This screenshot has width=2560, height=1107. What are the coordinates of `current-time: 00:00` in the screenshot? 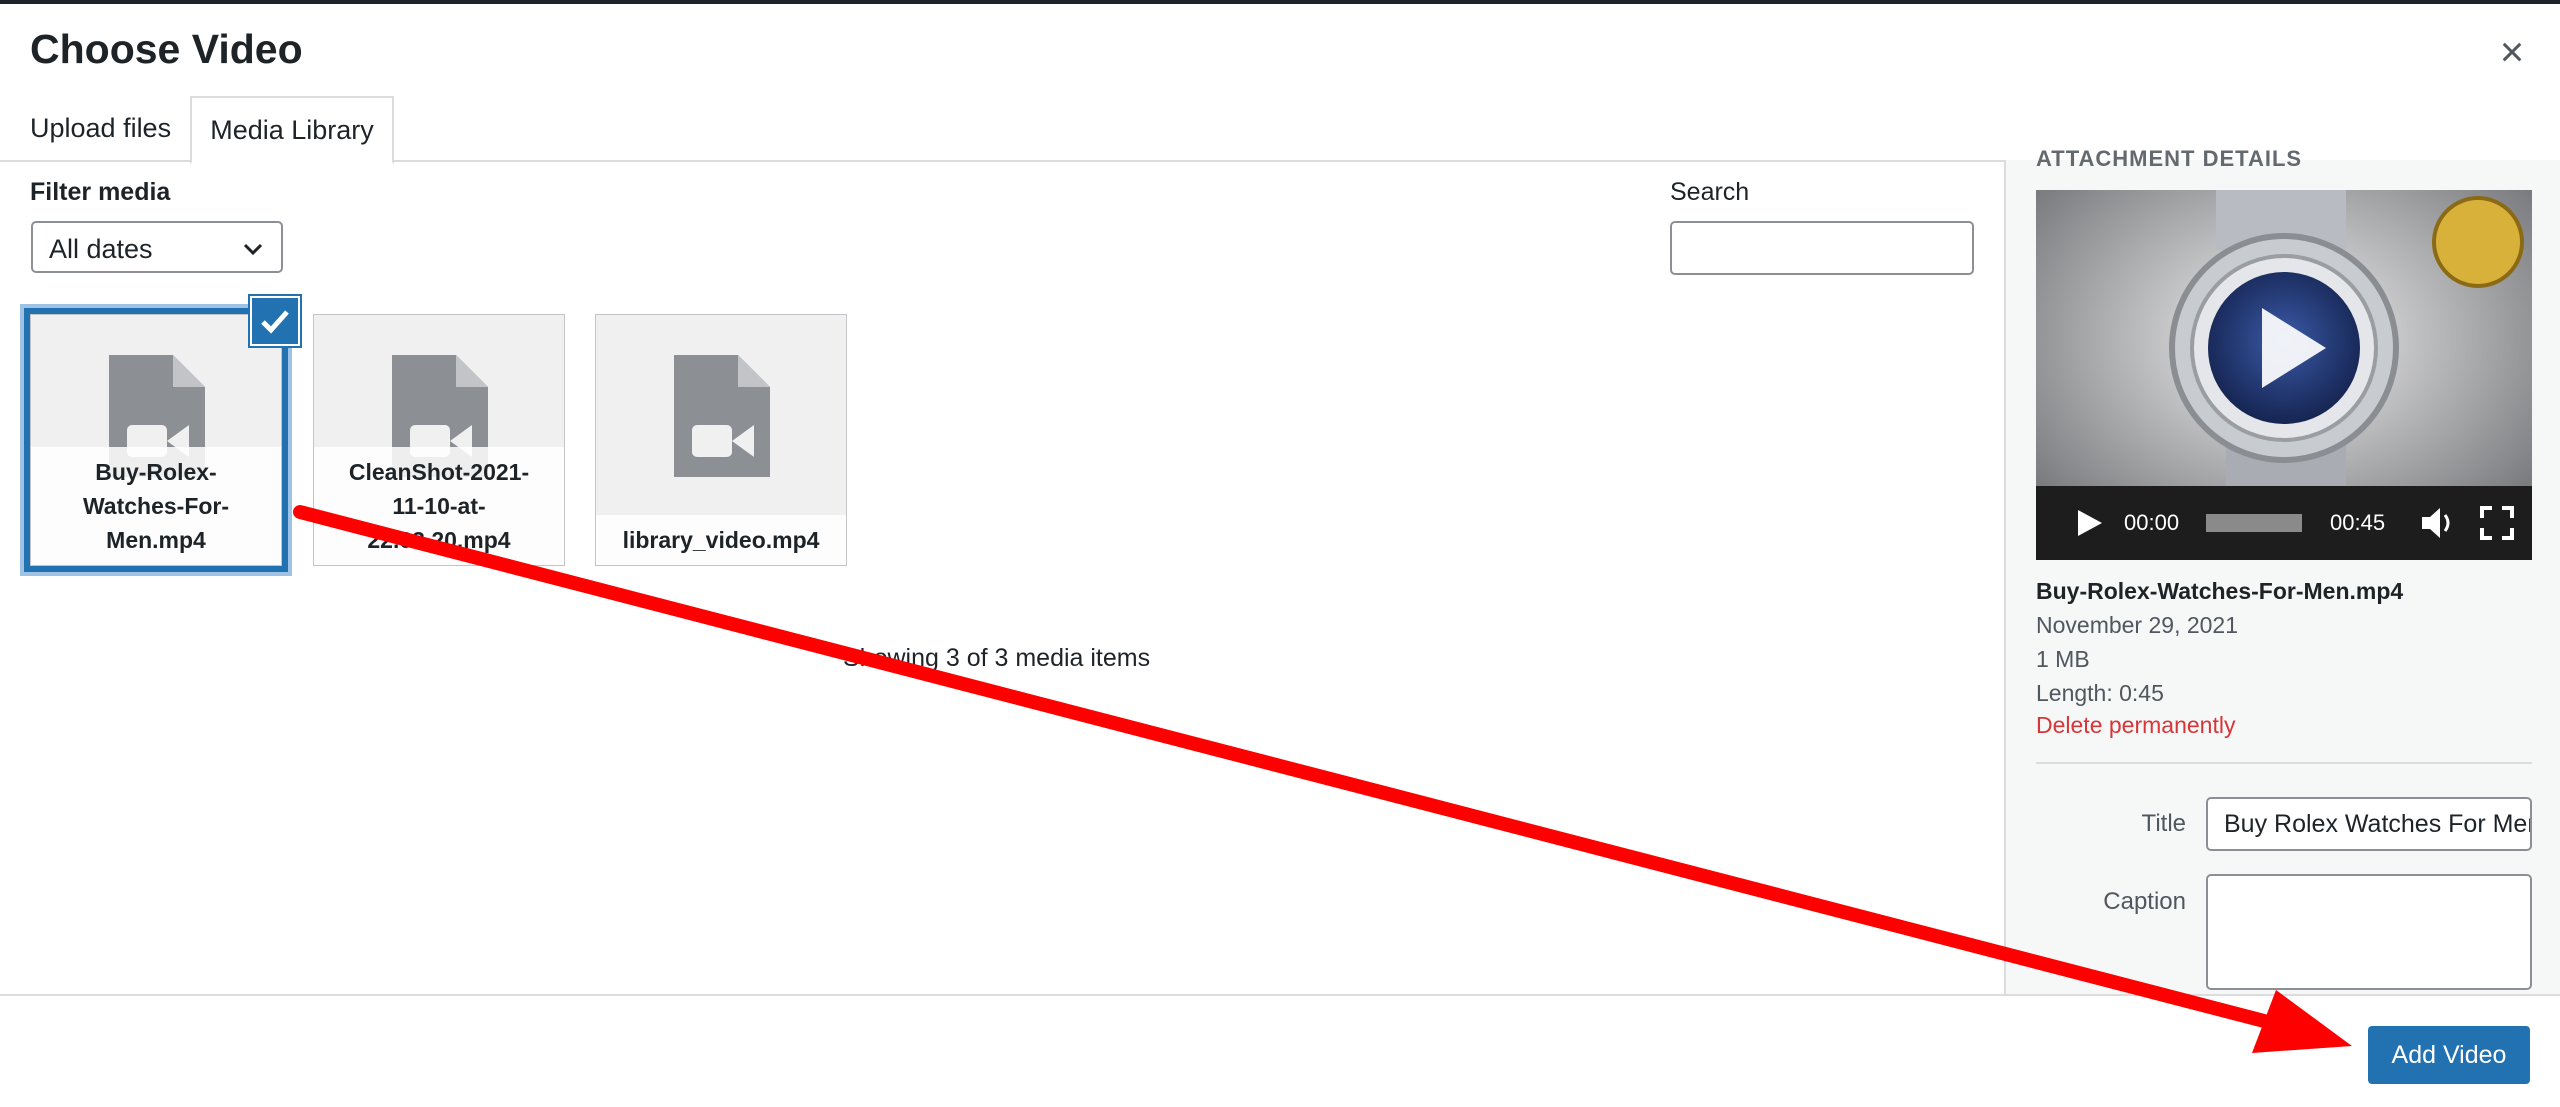 It's located at (2152, 522).